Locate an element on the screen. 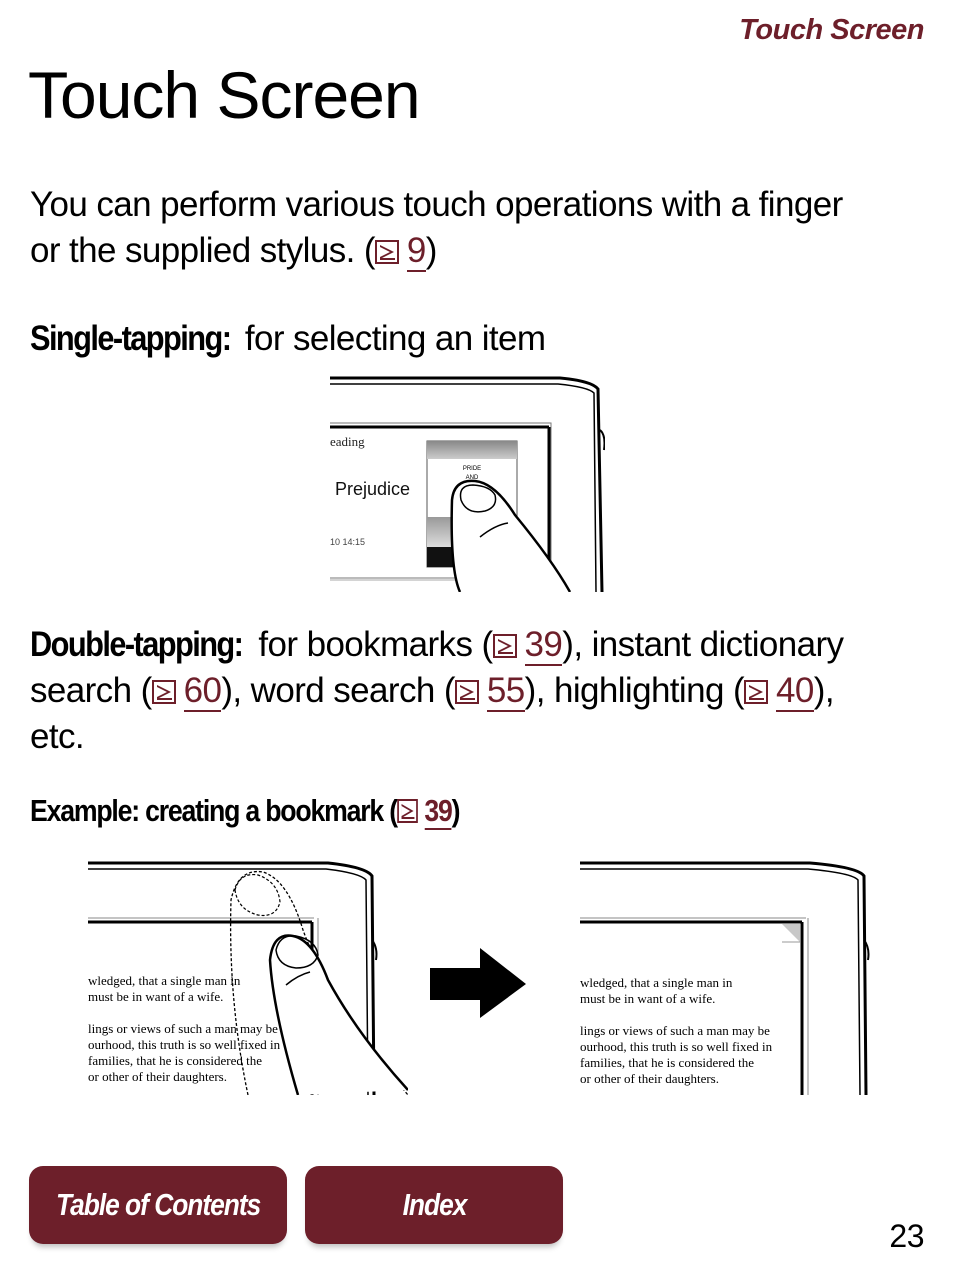  finger-icon is located at coordinates (338, 1014).